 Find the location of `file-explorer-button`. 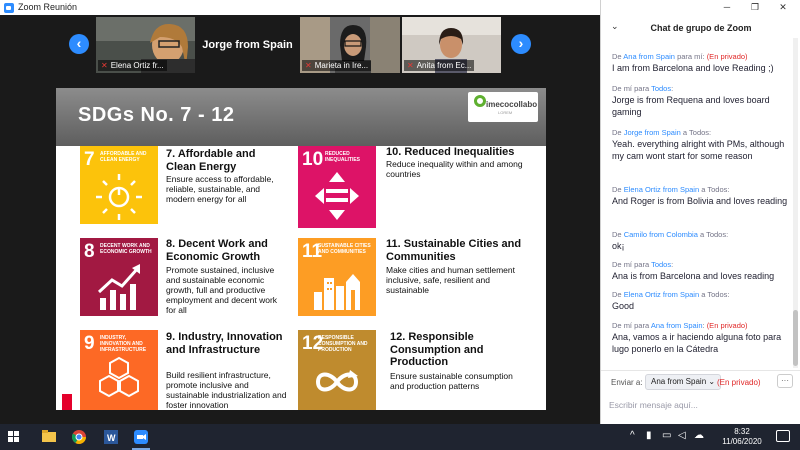

file-explorer-button is located at coordinates (49, 437).